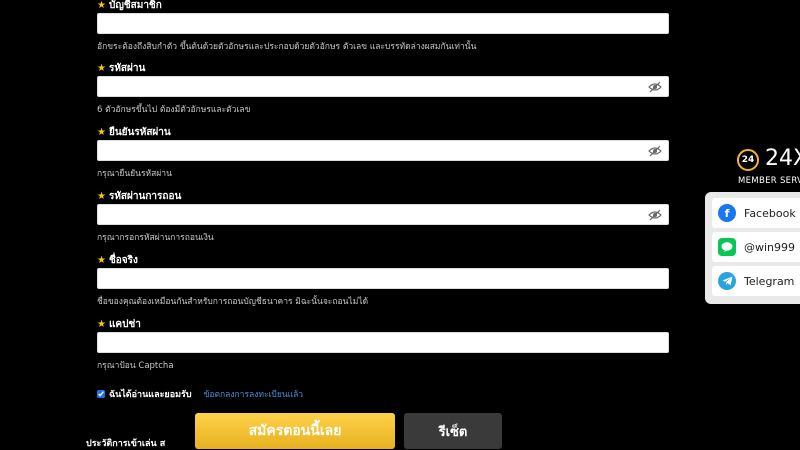 The width and height of the screenshot is (800, 450). Describe the element at coordinates (126, 444) in the screenshot. I see `bottom-text: ประวัติการเข้าเล่น ส` at that location.